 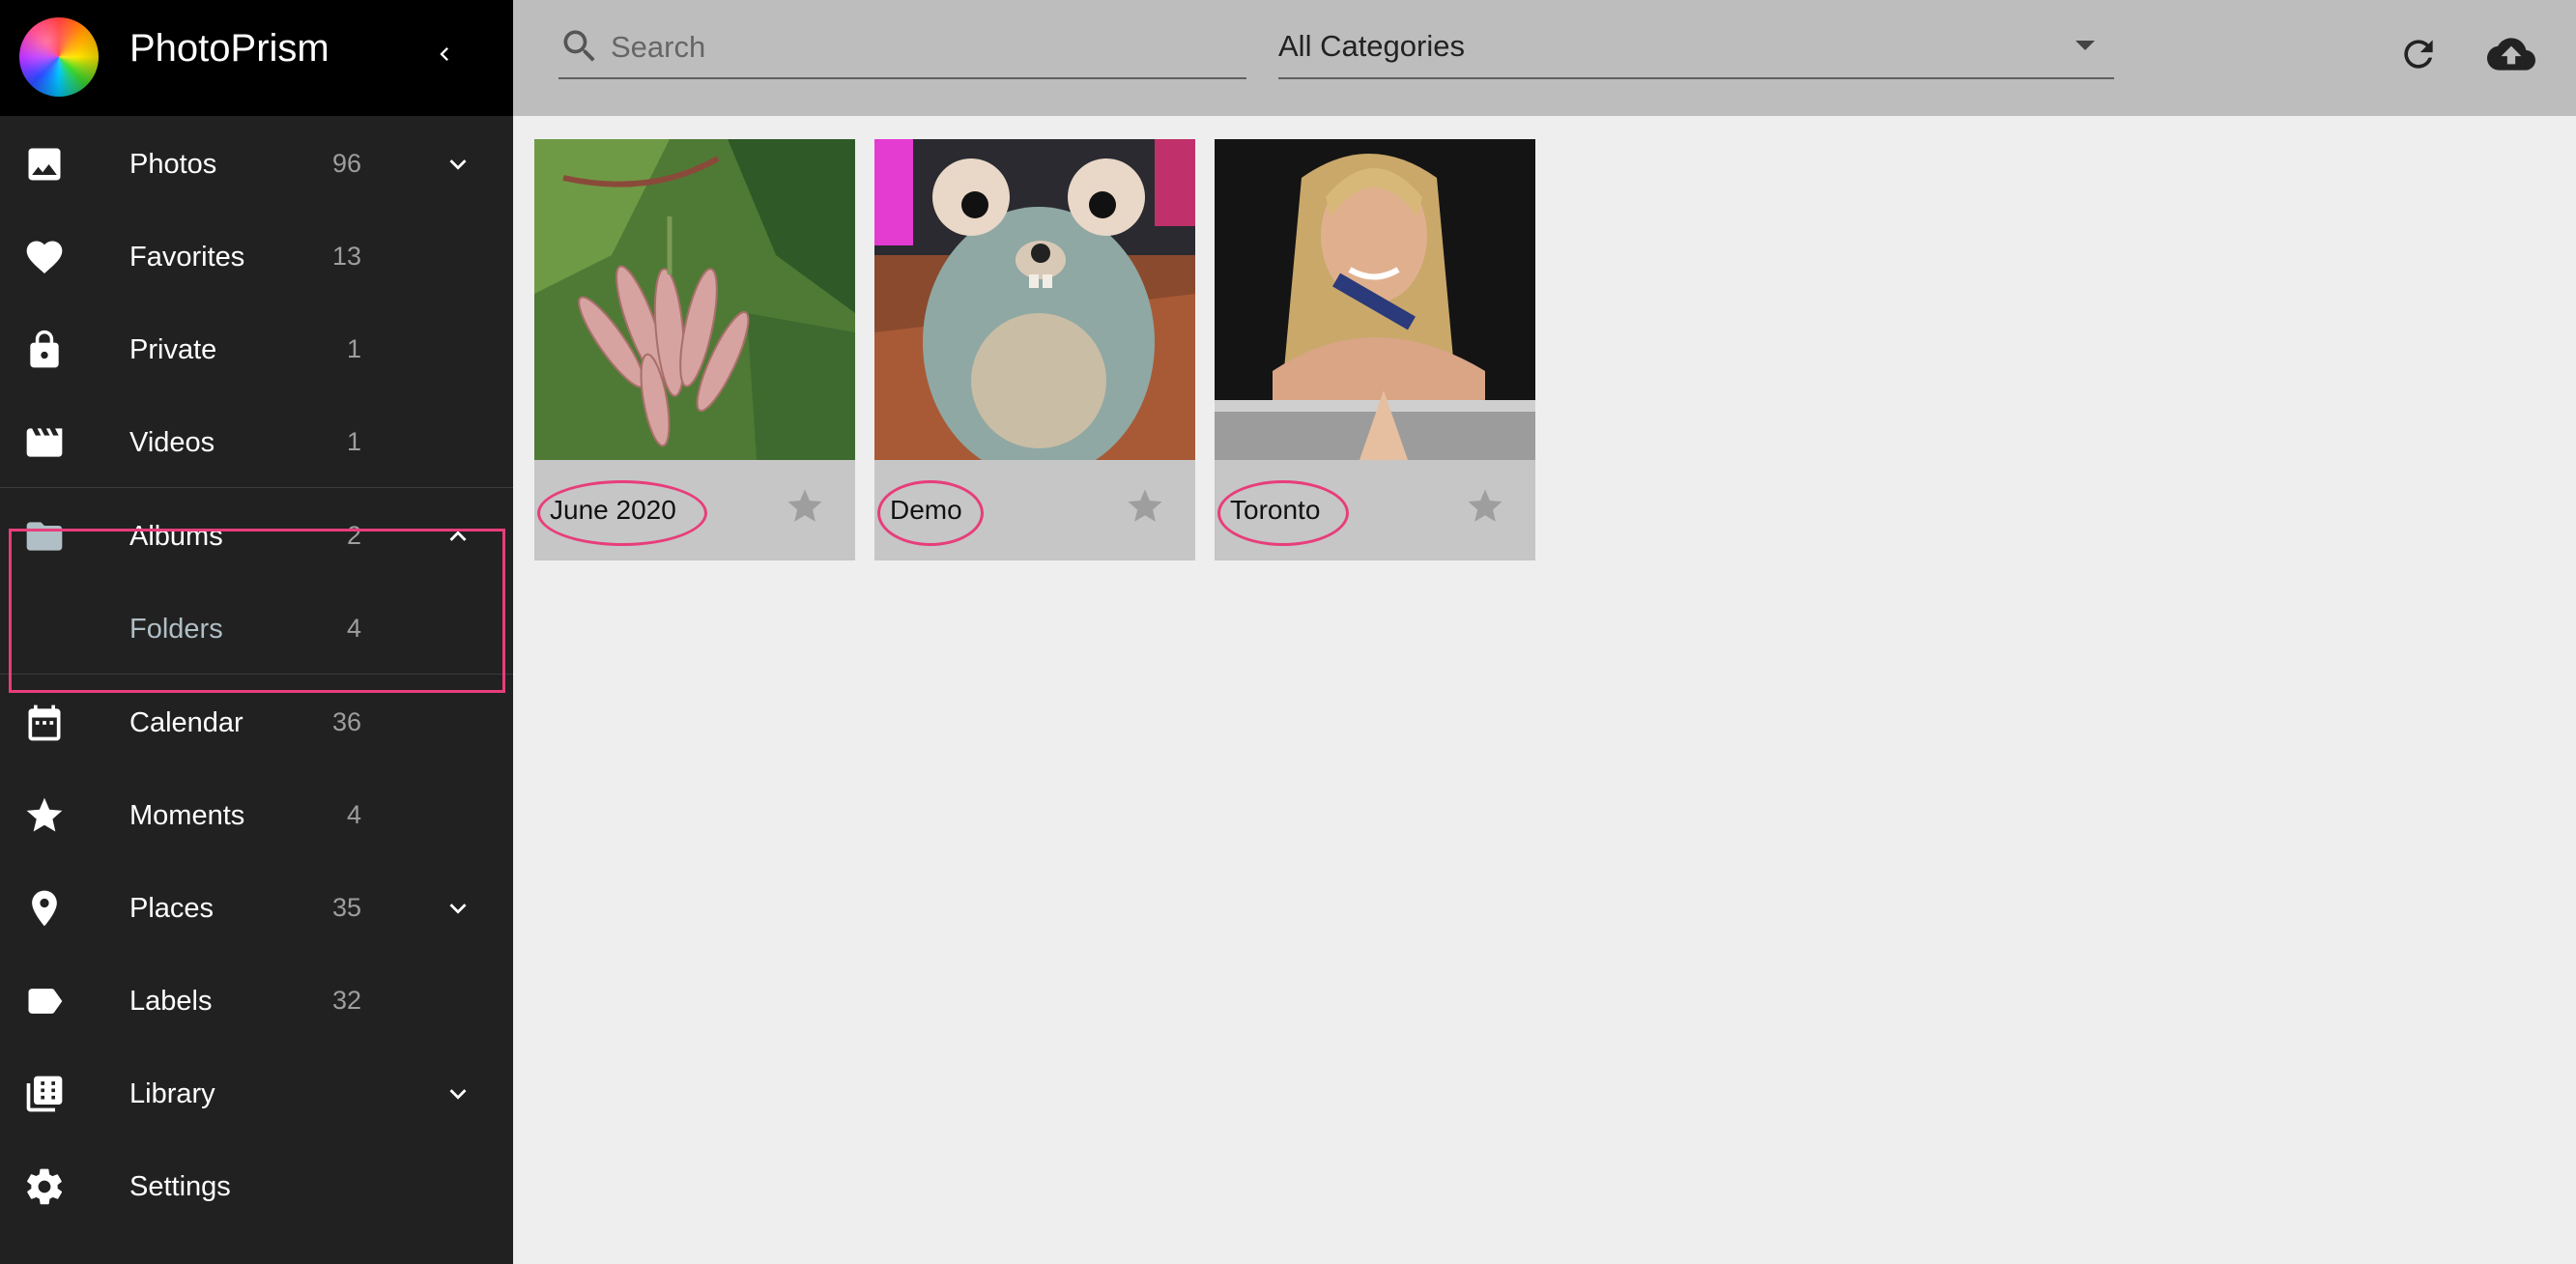 I want to click on album-card: Toronto, so click(x=1375, y=349).